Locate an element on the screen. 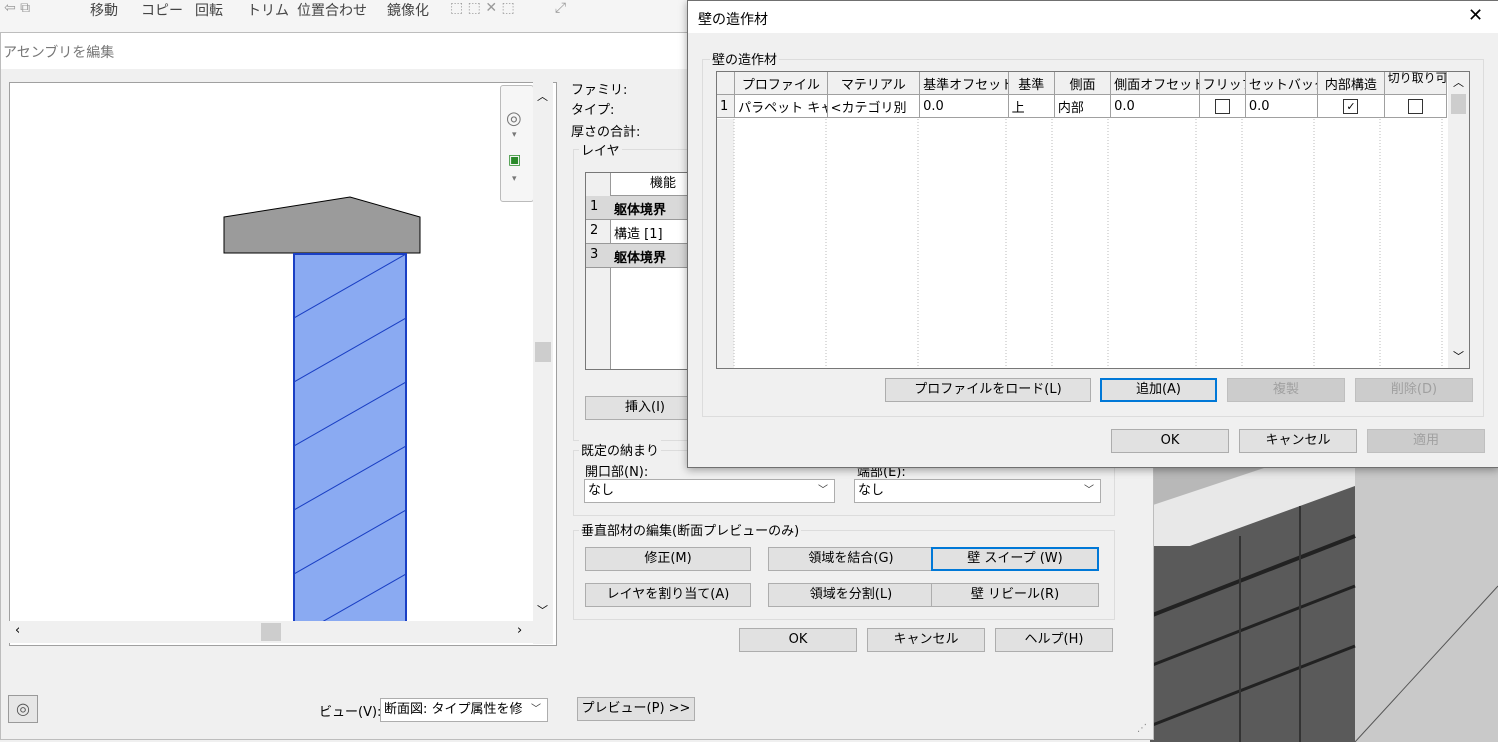  close-icon: ✕ is located at coordinates (1475, 15).